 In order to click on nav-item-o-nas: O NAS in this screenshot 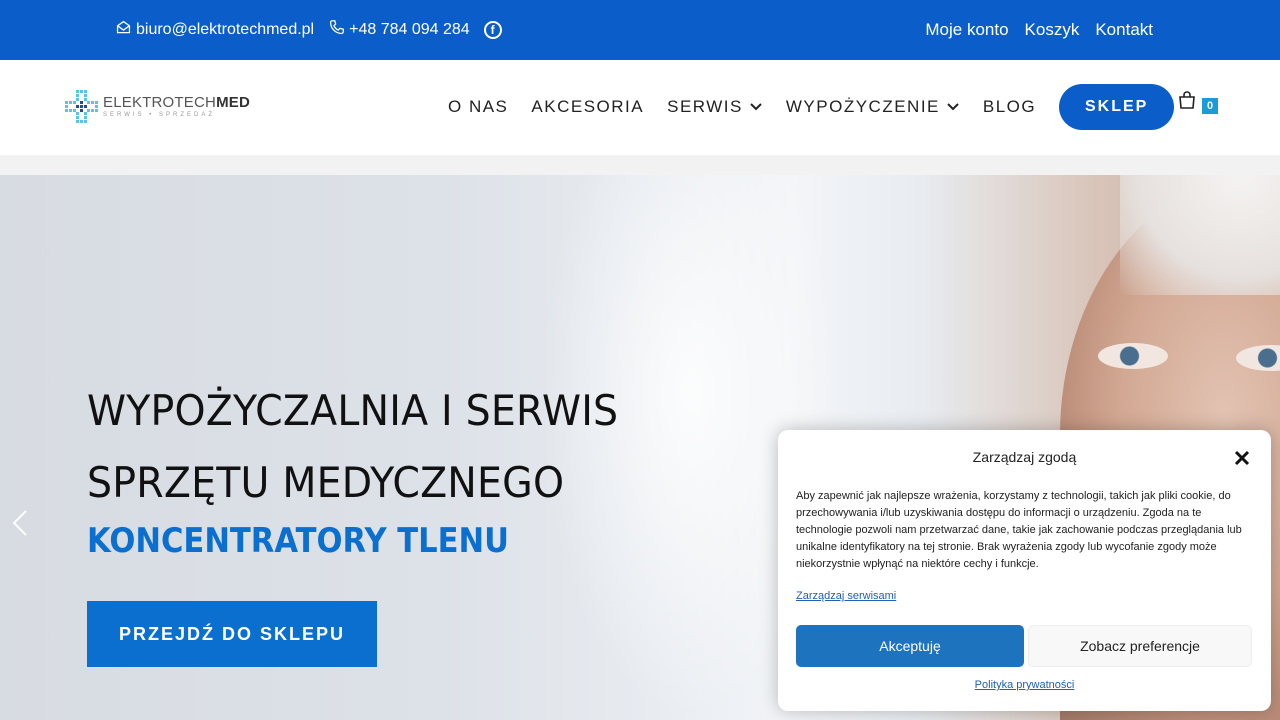, I will do `click(478, 107)`.